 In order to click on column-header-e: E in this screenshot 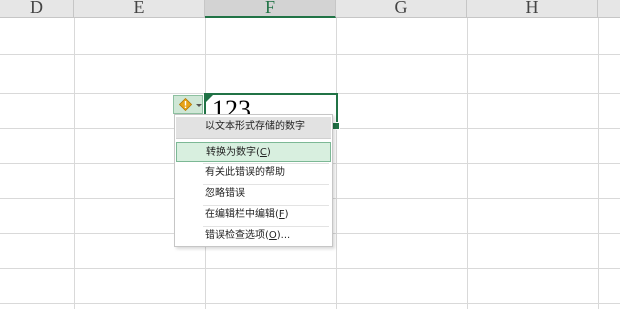, I will do `click(139, 9)`.